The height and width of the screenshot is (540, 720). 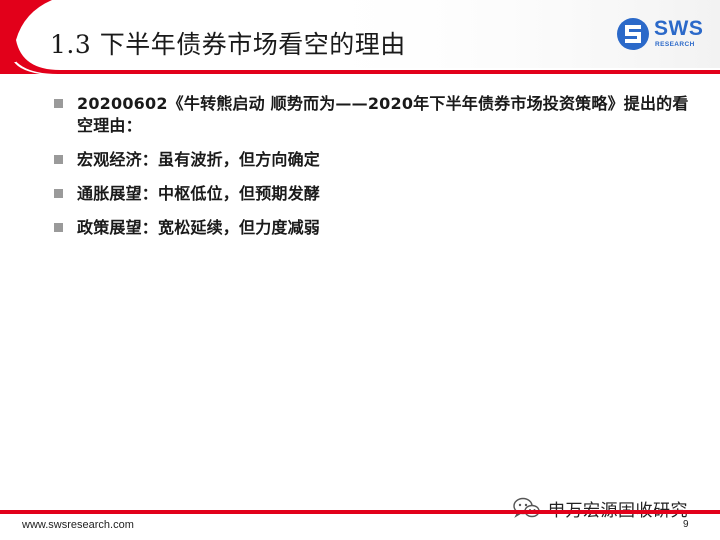 What do you see at coordinates (618, 508) in the screenshot?
I see `watermark-text: 申万宏源固收研究` at bounding box center [618, 508].